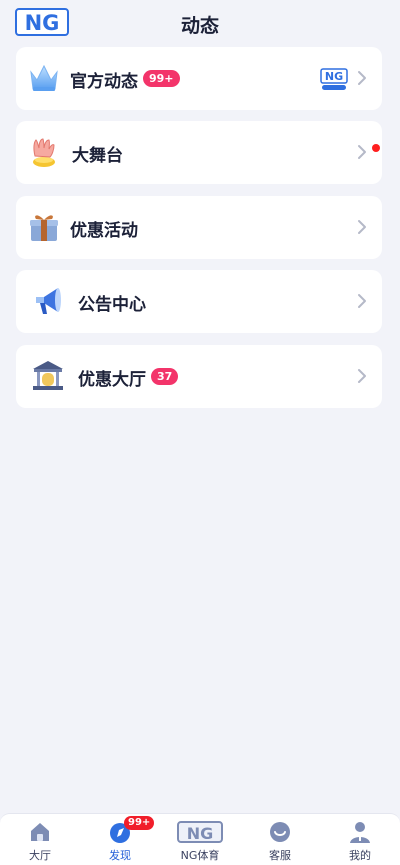 This screenshot has width=400, height=865. I want to click on stage-hand-icon, so click(44, 152).